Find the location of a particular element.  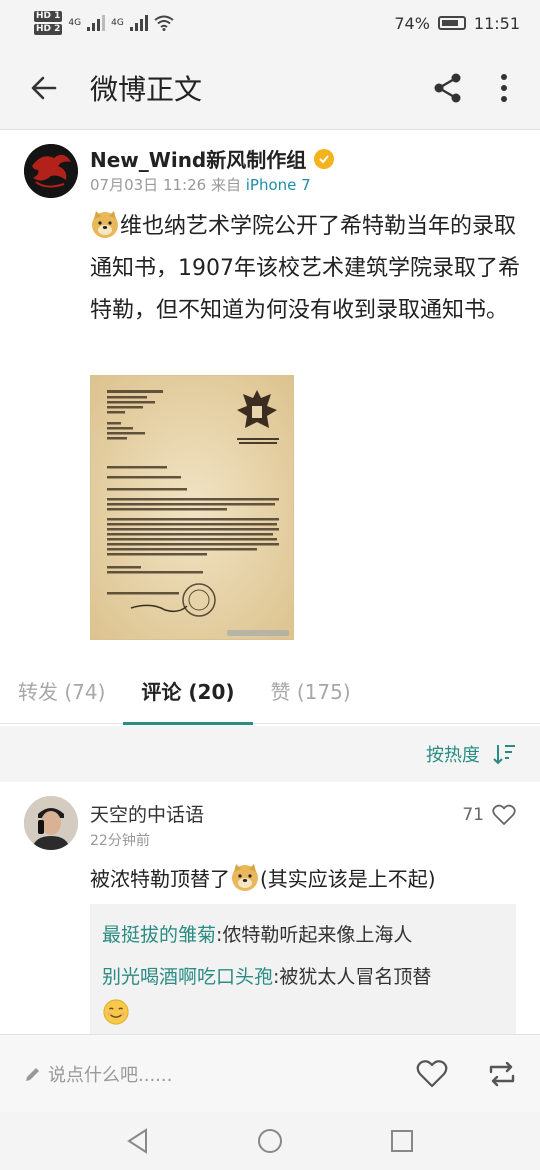

comment-text: 被浓特勒顶替了 (其实应该是上不起) is located at coordinates (263, 878).